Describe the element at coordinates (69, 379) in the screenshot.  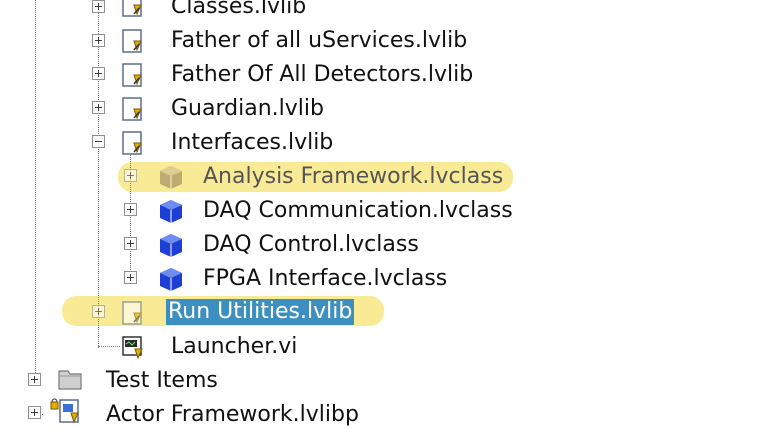
I see `folder-icon` at that location.